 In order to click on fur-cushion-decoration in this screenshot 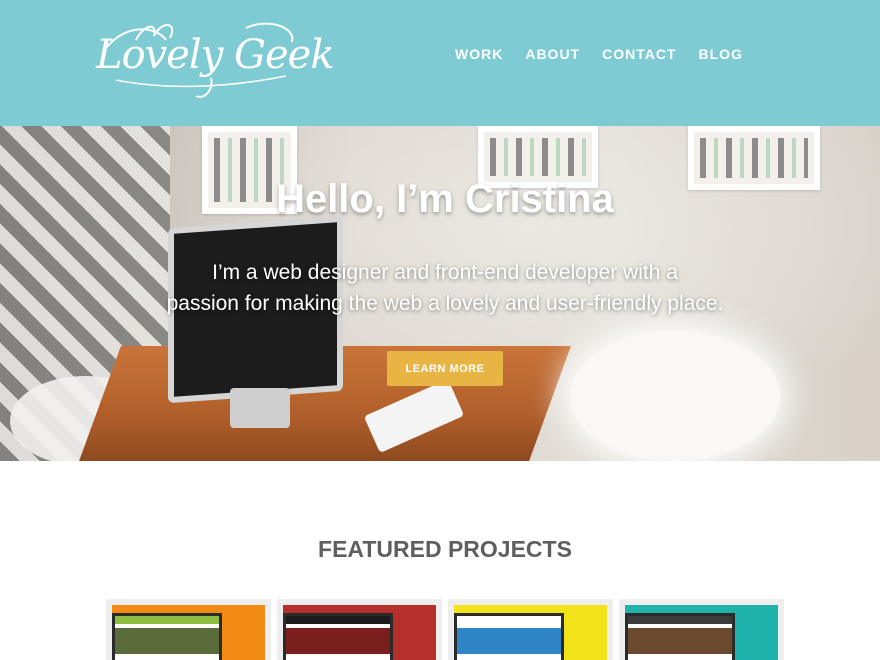, I will do `click(675, 396)`.